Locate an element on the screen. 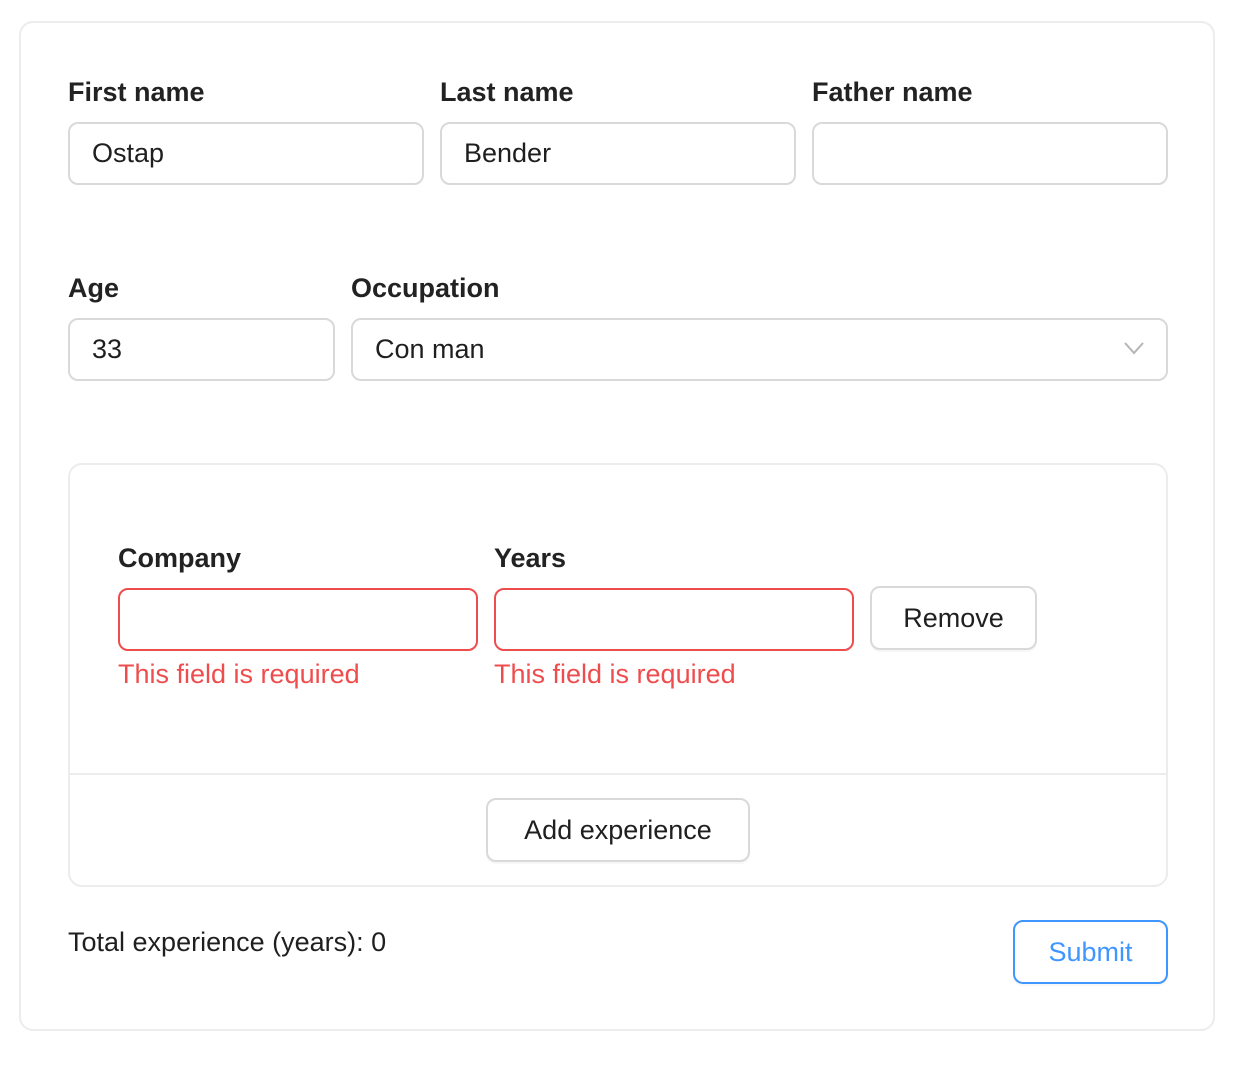 The width and height of the screenshot is (1246, 1066). submit-button: Submit is located at coordinates (1090, 952).